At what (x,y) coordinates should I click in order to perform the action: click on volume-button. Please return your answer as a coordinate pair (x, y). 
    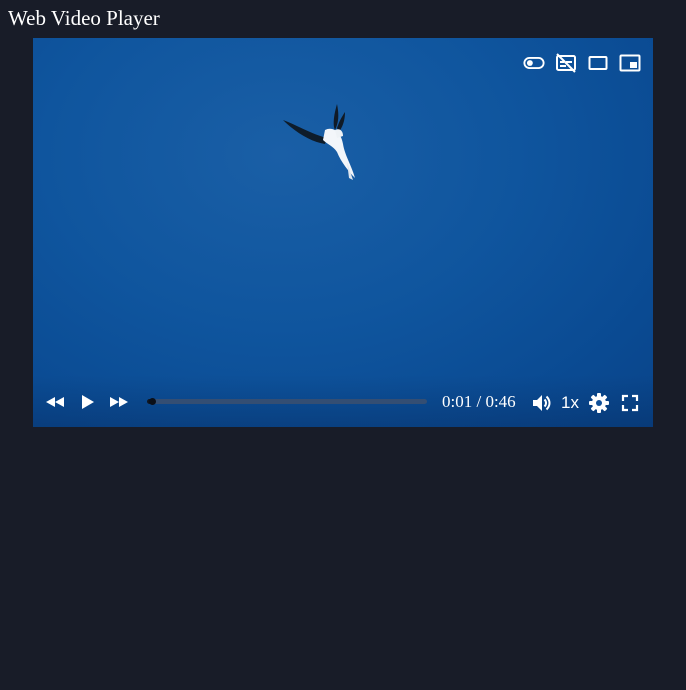
    Looking at the image, I should click on (541, 403).